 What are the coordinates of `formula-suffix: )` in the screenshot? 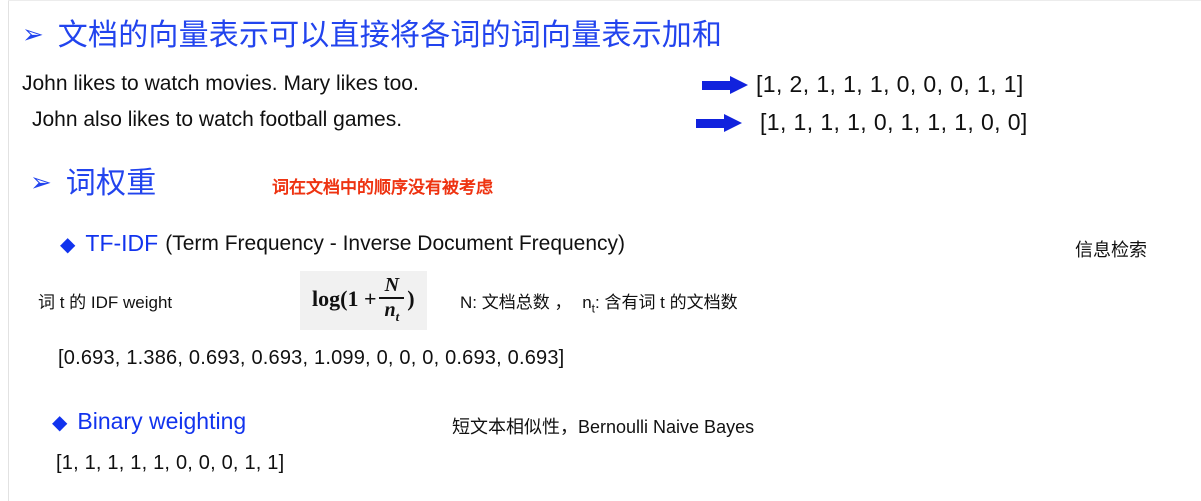 It's located at (411, 299).